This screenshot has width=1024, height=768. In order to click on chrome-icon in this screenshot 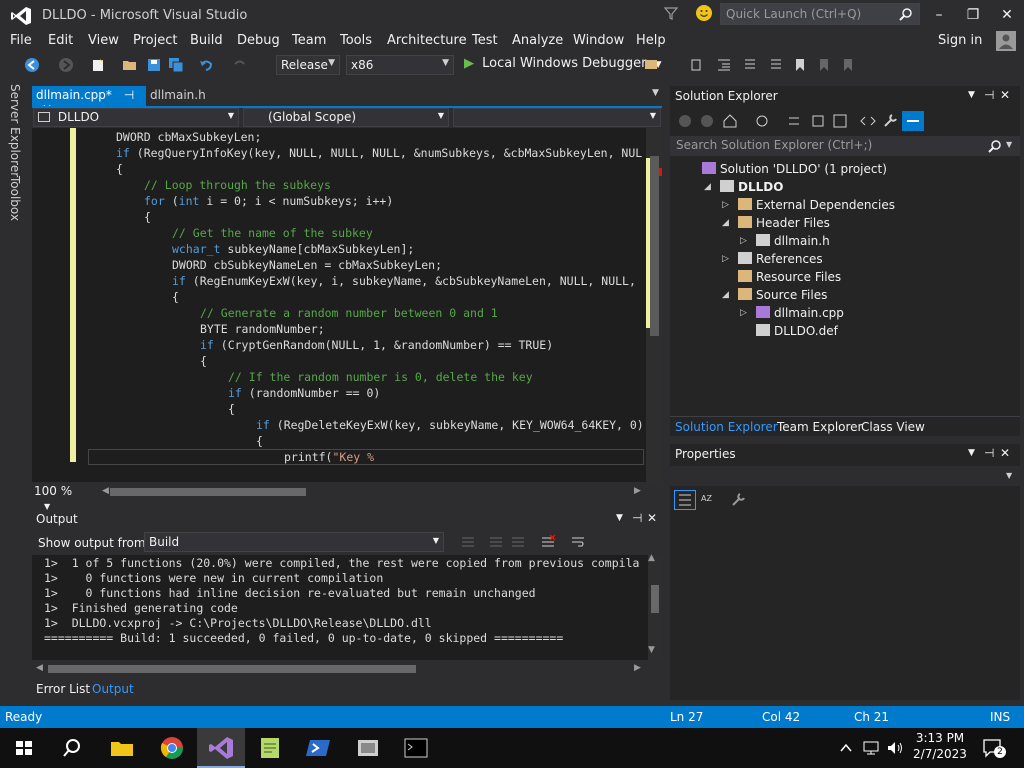, I will do `click(172, 748)`.